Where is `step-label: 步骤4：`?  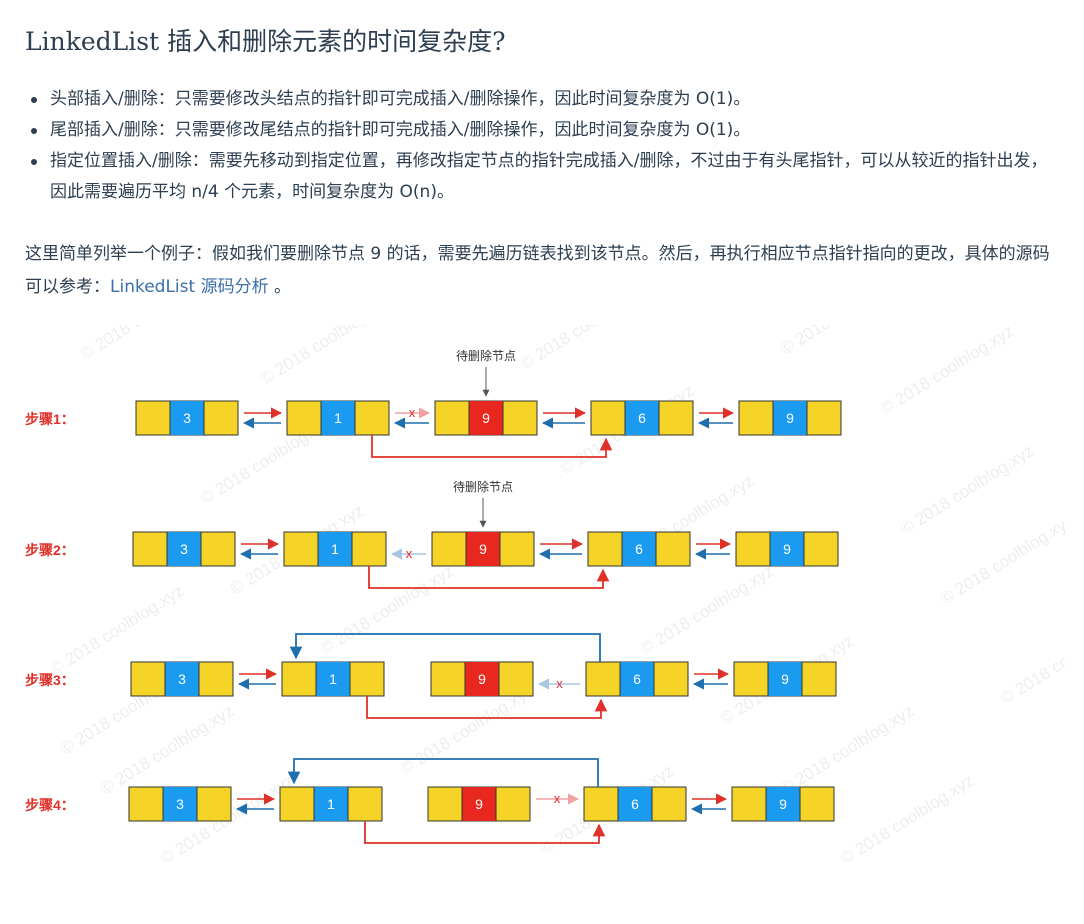 step-label: 步骤4： is located at coordinates (50, 805).